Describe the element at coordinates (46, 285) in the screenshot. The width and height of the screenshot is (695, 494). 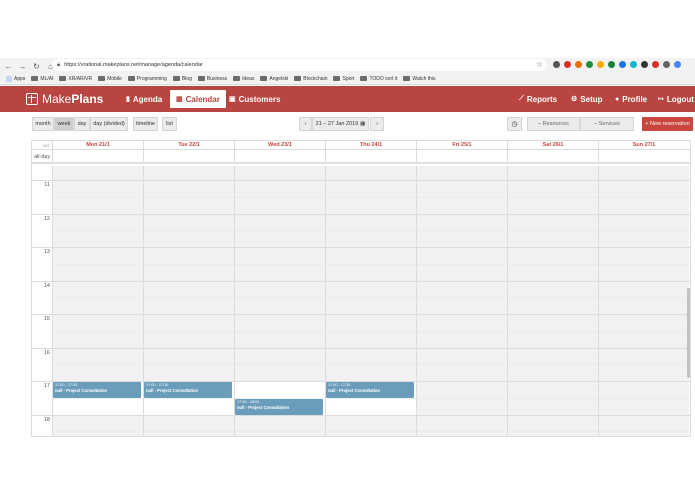
I see `hour-label: 14` at that location.